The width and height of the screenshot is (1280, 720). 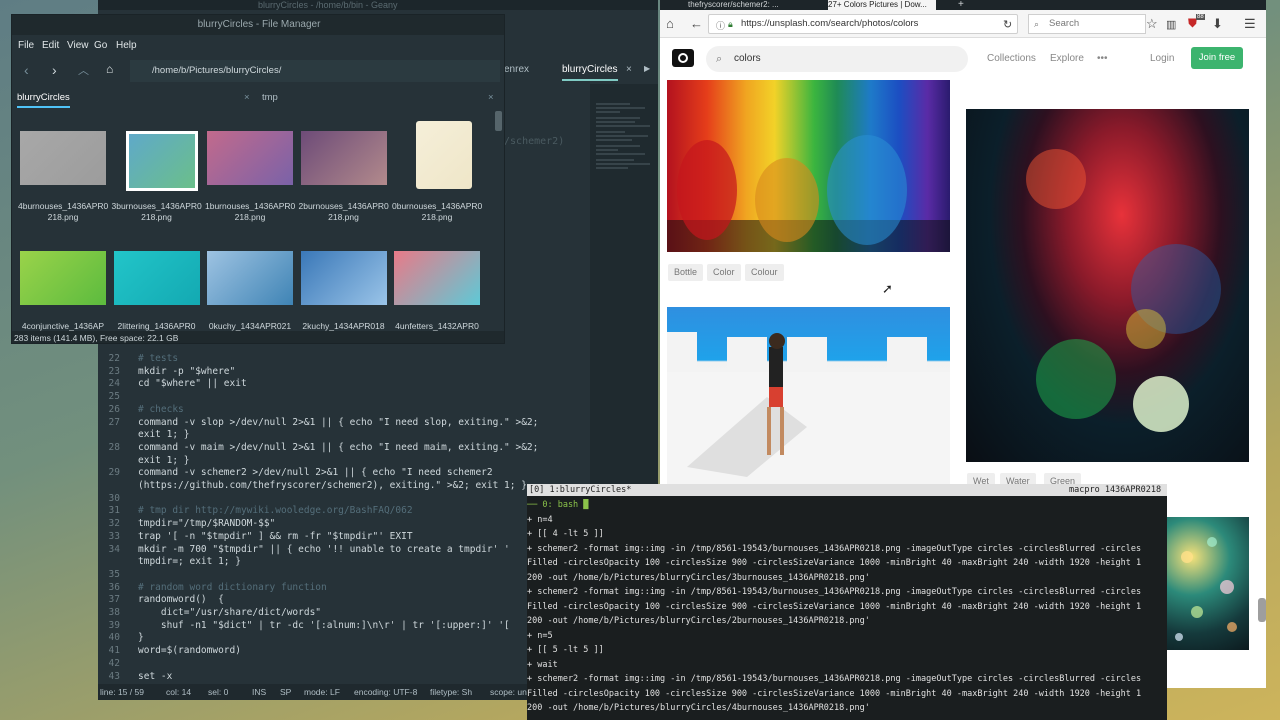 What do you see at coordinates (156, 206) in the screenshot?
I see `file-name: 3burnouses_1436APR0` at bounding box center [156, 206].